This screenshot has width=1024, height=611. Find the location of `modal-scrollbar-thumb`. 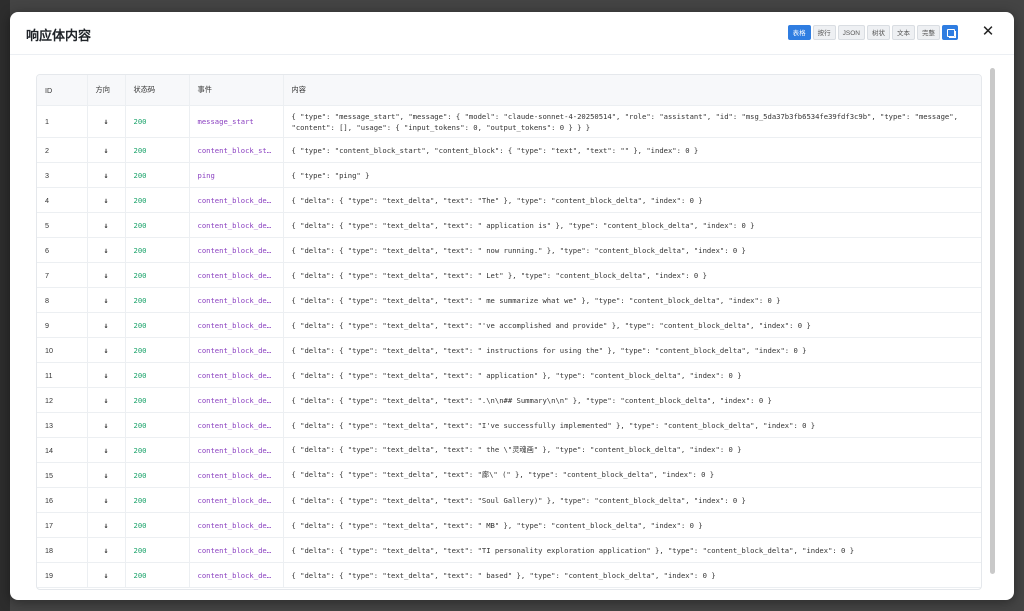

modal-scrollbar-thumb is located at coordinates (992, 321).